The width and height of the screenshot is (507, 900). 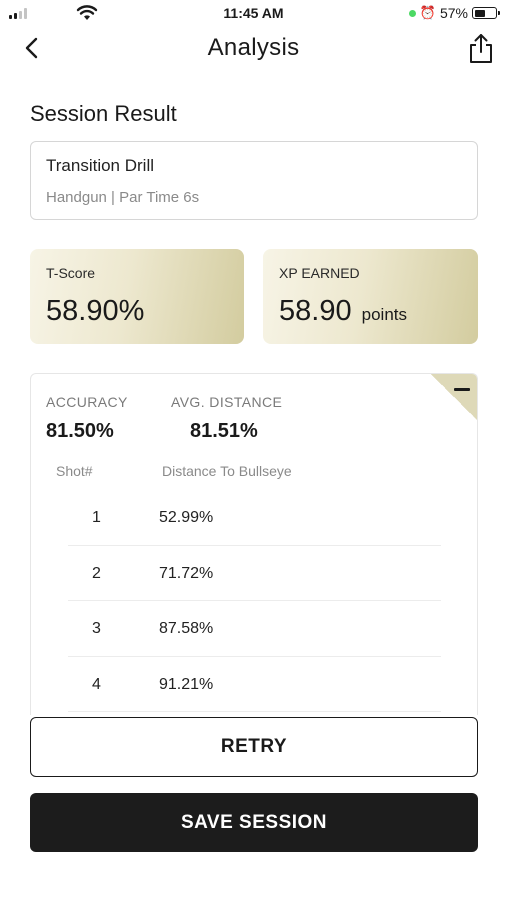 I want to click on shot-number: 3, so click(x=96, y=628).